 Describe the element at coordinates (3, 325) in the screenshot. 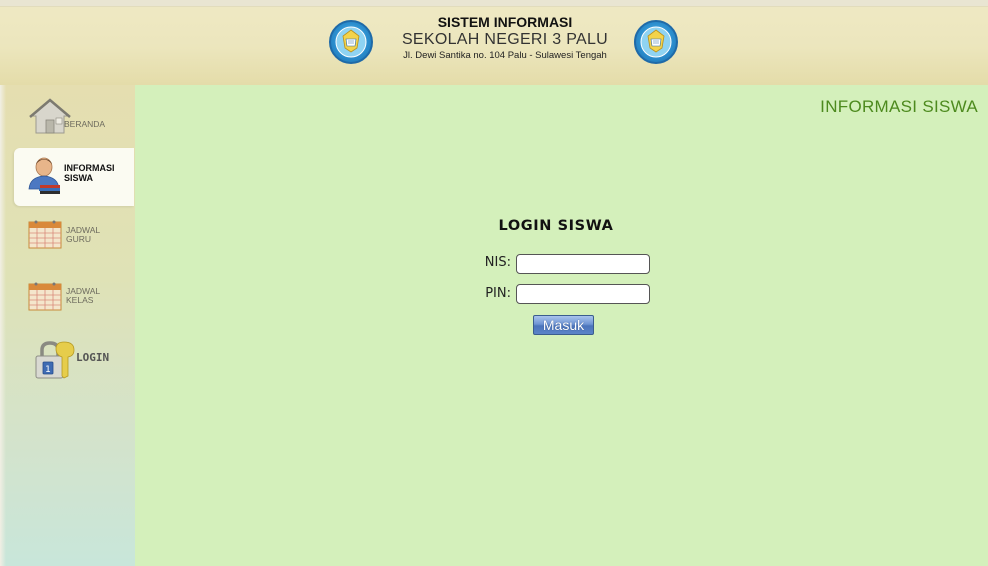

I see `left-frame-edge` at that location.